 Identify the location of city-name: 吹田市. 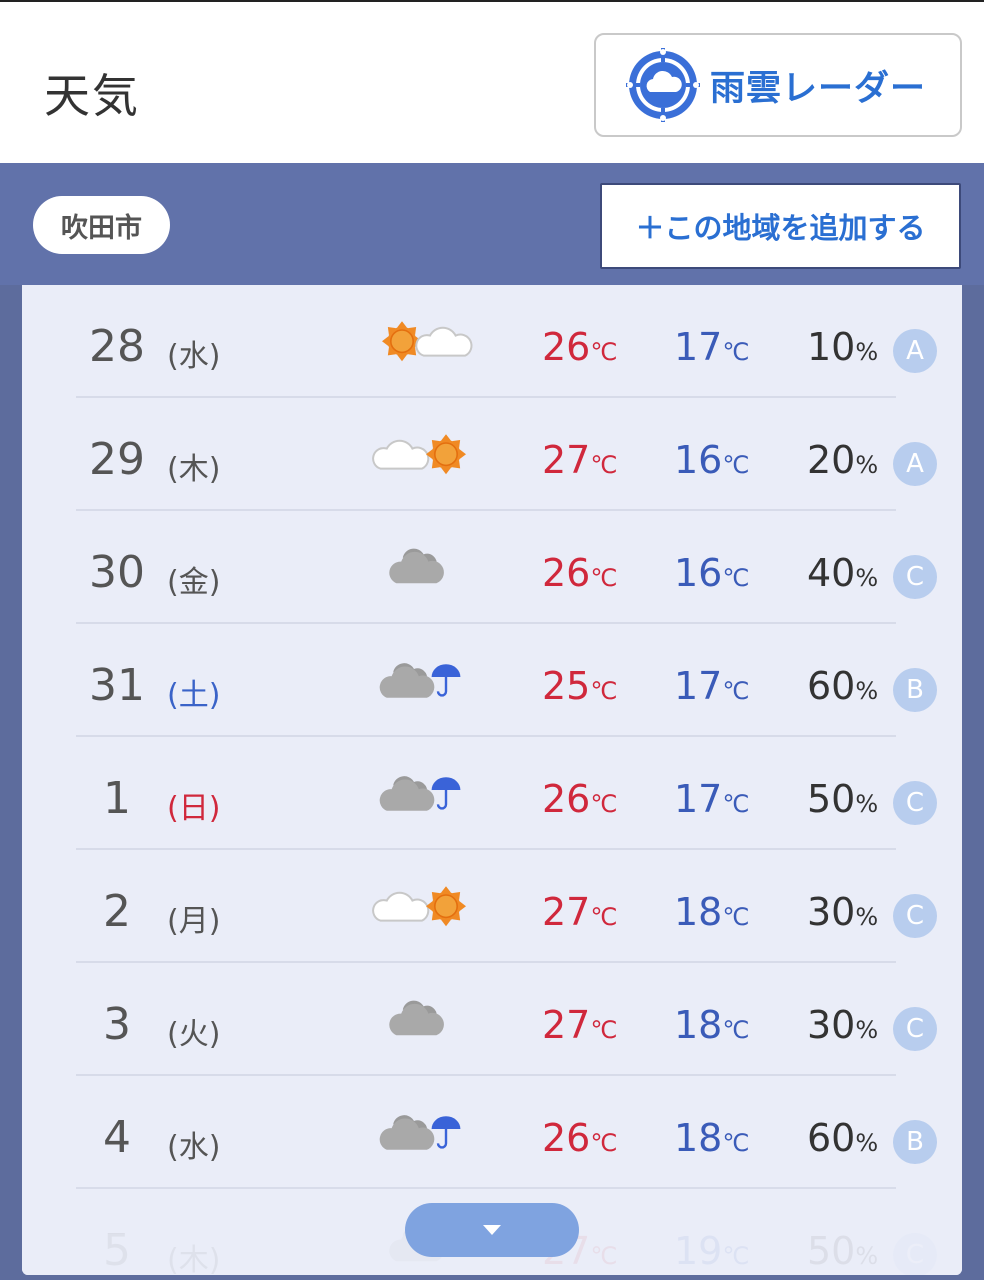
(101, 225).